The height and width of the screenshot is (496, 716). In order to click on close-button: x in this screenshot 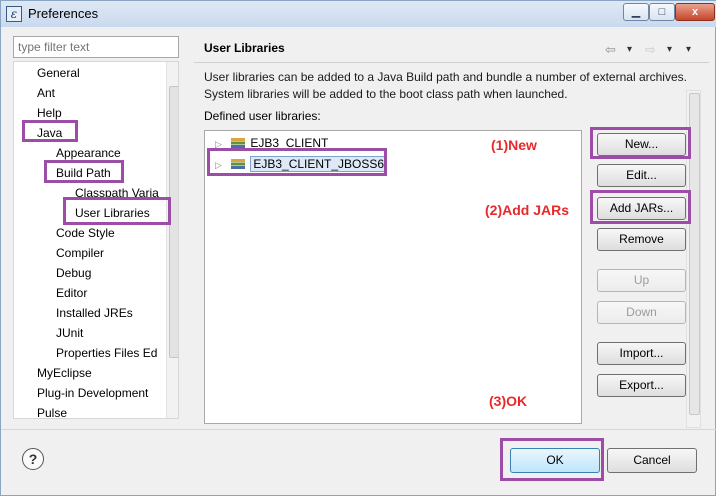, I will do `click(695, 12)`.